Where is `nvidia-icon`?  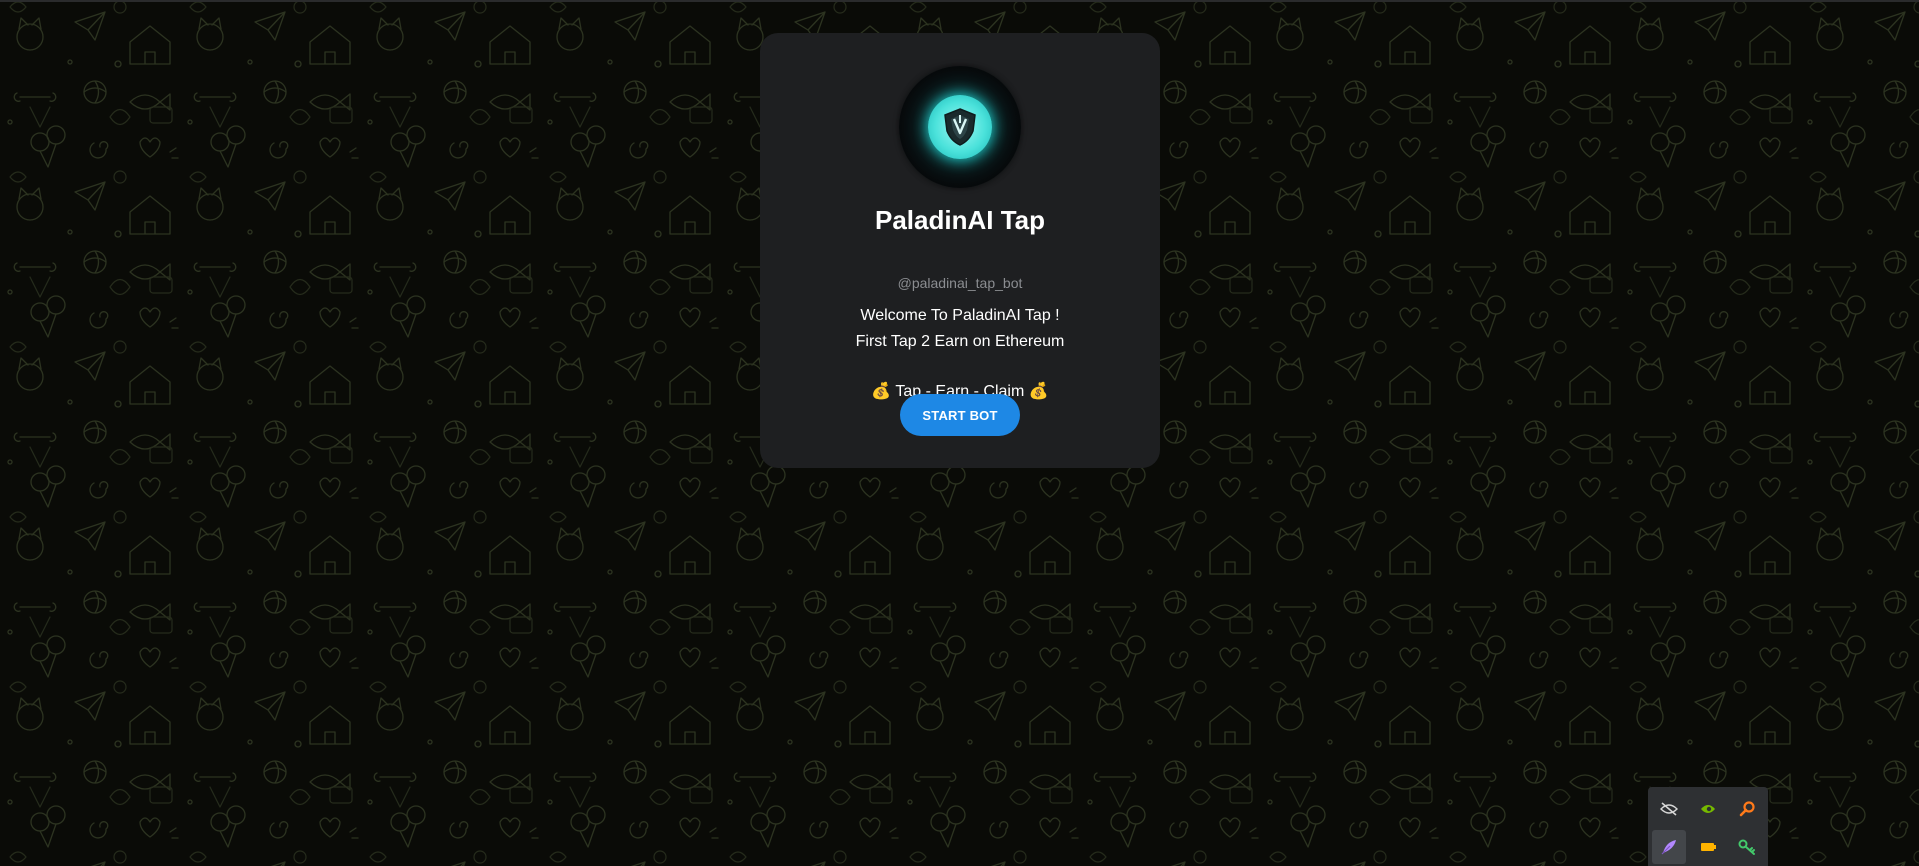 nvidia-icon is located at coordinates (1708, 809).